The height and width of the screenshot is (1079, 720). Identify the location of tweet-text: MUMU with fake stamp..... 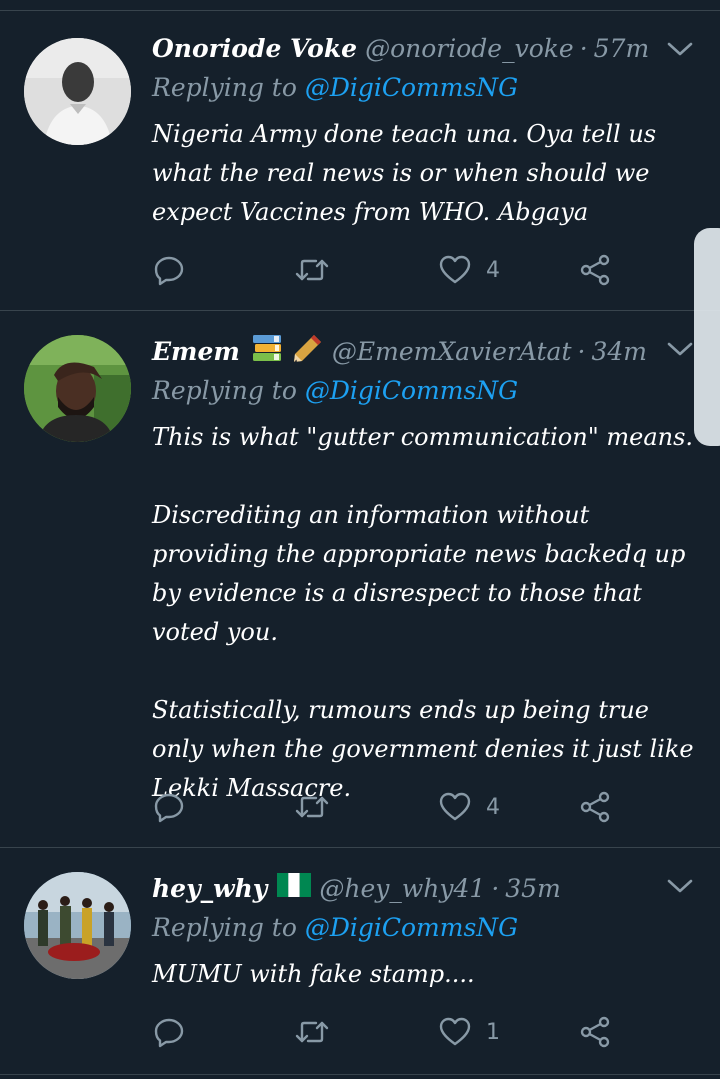
(313, 974).